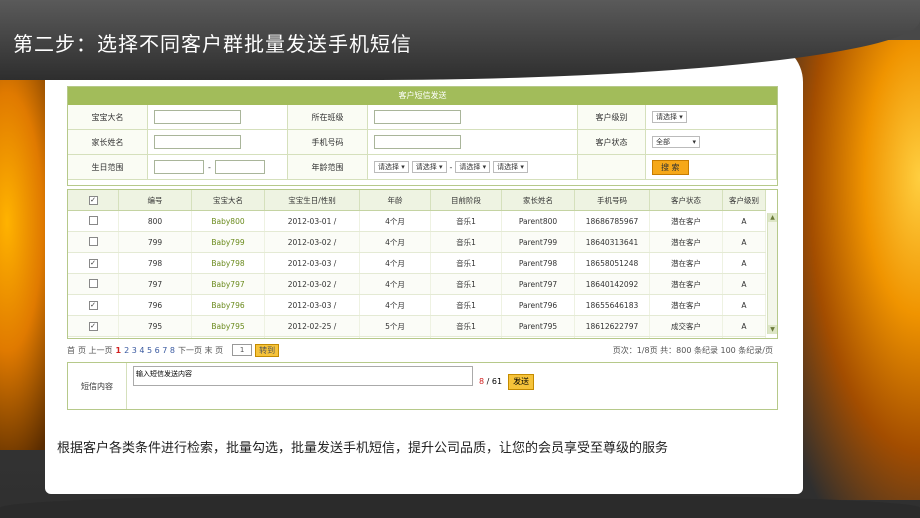 The width and height of the screenshot is (920, 518). What do you see at coordinates (312, 326) in the screenshot?
I see `cell-birth: 2012-02-25 /` at bounding box center [312, 326].